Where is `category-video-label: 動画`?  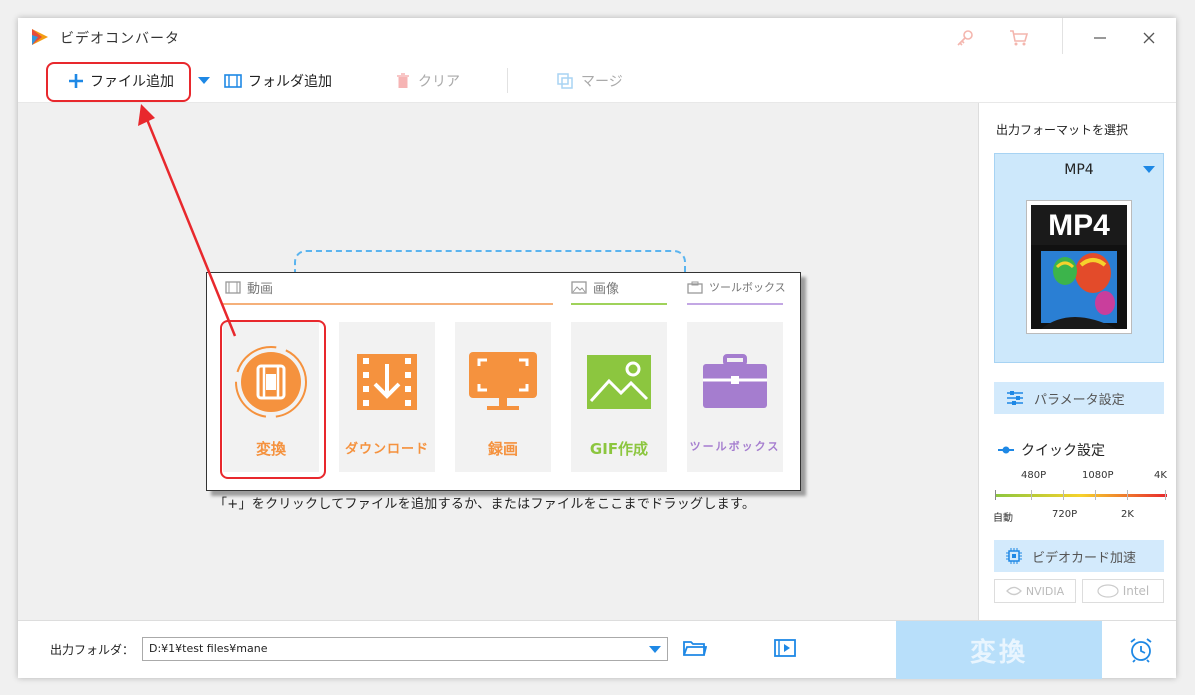 category-video-label: 動画 is located at coordinates (260, 289).